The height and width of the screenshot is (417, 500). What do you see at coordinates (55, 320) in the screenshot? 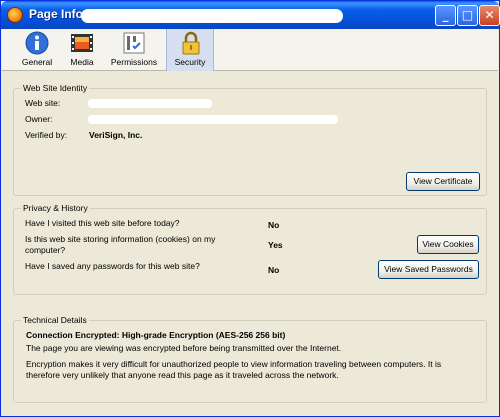
I see `group-title-technical: Technical Details` at bounding box center [55, 320].